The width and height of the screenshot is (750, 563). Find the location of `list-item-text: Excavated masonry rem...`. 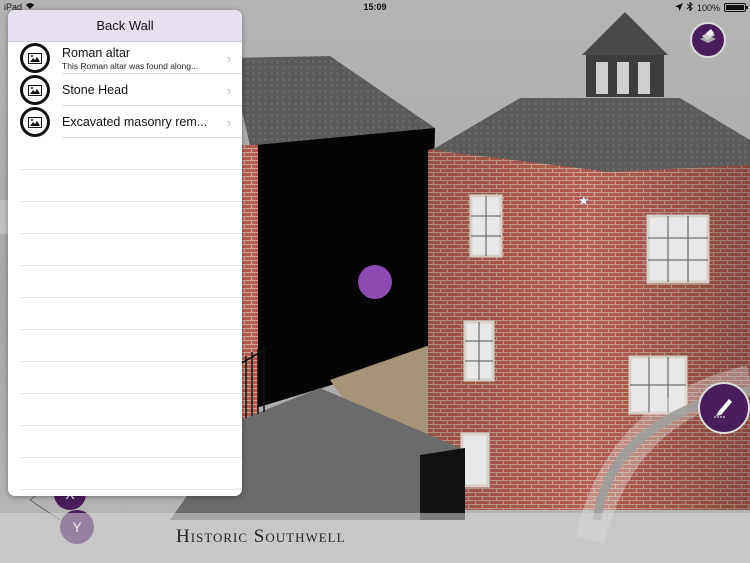

list-item-text: Excavated masonry rem... is located at coordinates (141, 122).